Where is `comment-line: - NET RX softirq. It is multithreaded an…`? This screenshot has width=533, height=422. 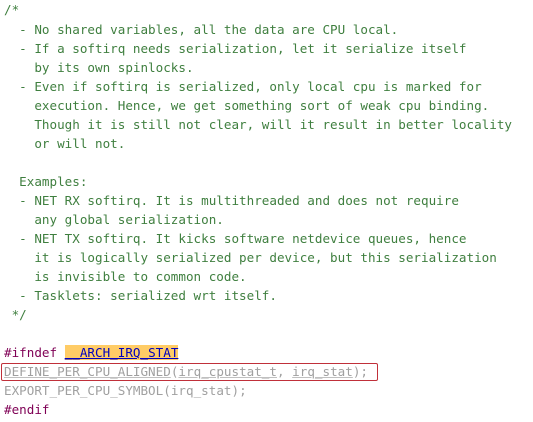 comment-line: - NET RX softirq. It is multithreaded an… is located at coordinates (231, 200).